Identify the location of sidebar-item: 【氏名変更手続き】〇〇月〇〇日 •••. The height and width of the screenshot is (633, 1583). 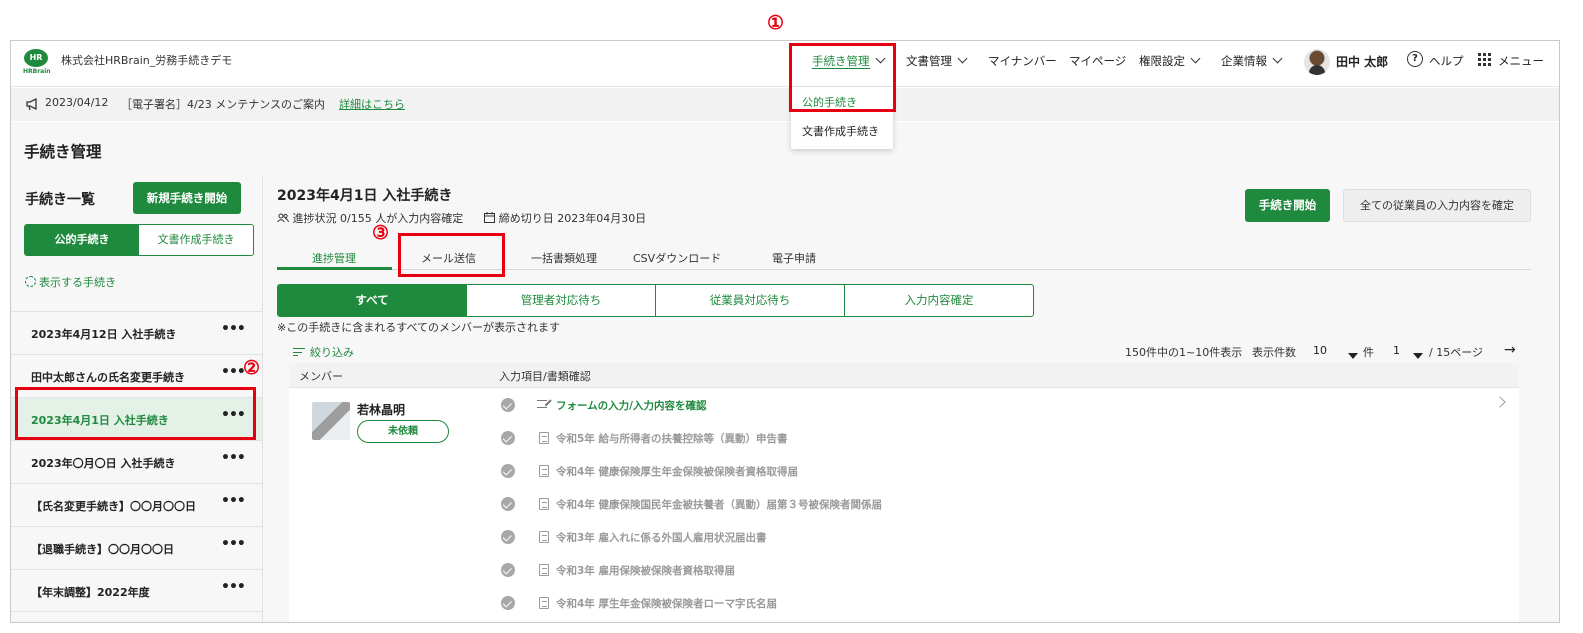
(136, 504).